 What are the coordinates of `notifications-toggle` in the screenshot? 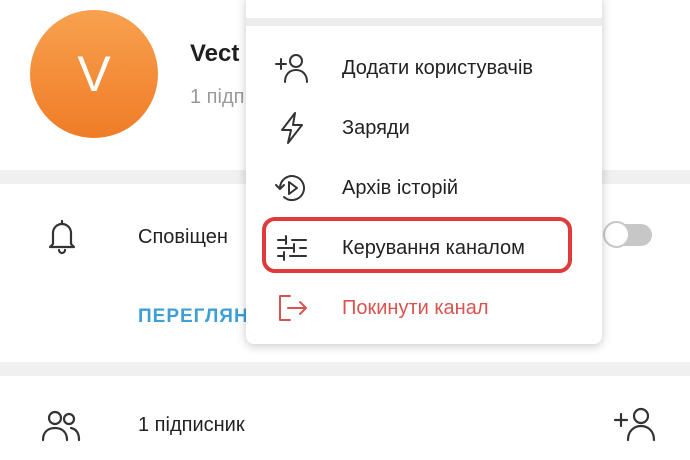 It's located at (627, 234).